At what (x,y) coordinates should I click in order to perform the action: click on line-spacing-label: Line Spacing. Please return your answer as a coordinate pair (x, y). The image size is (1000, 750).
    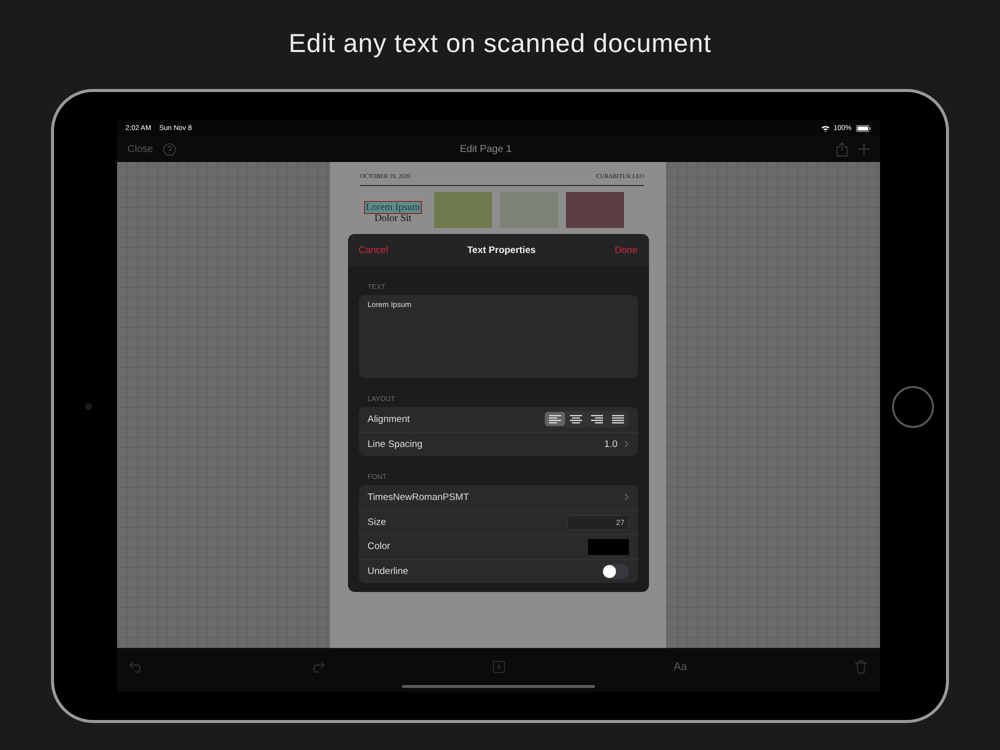
    Looking at the image, I should click on (395, 444).